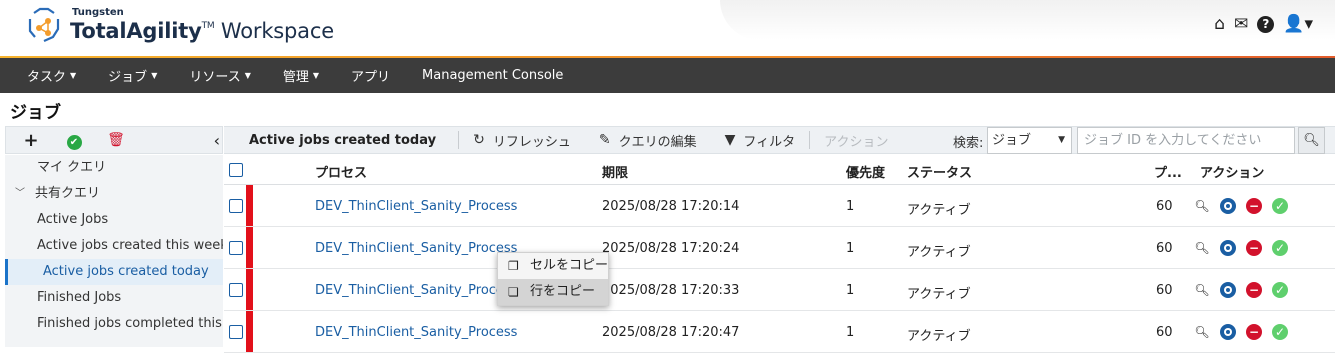 The width and height of the screenshot is (1335, 353). Describe the element at coordinates (20, 193) in the screenshot. I see `chevron-down-icon: ﹀` at that location.